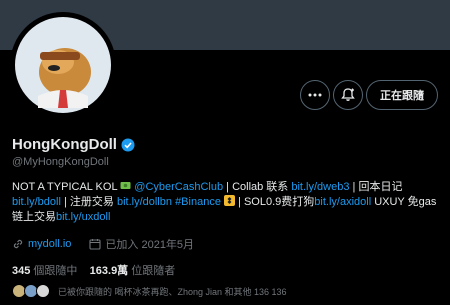  I want to click on bio-link-dweb3: bit.ly/dweb3, so click(320, 187).